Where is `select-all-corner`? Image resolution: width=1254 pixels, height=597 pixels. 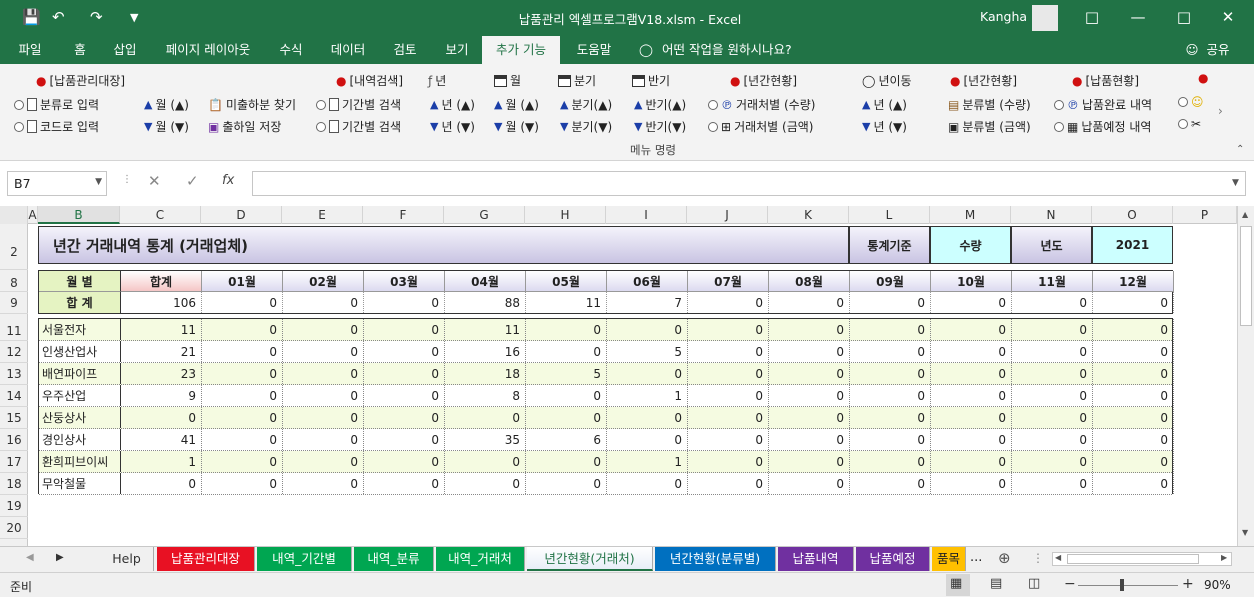
select-all-corner is located at coordinates (14, 215).